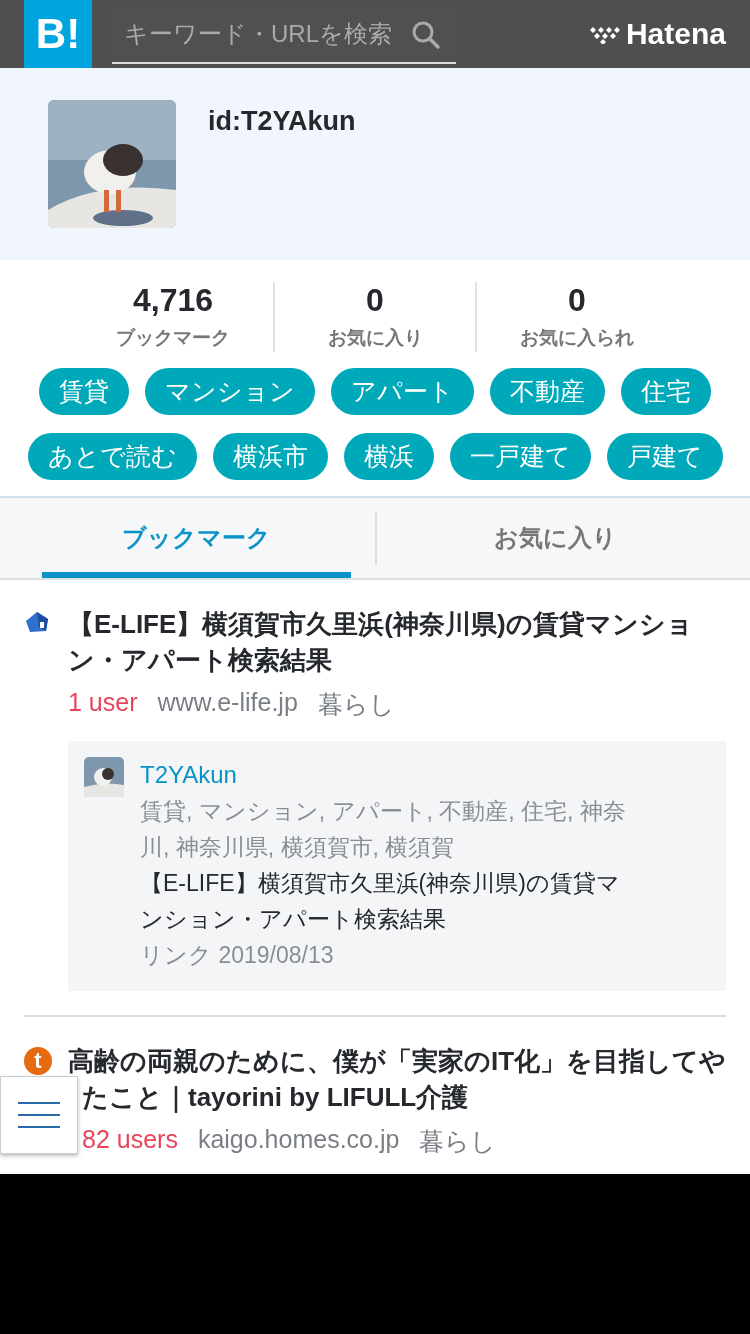 The width and height of the screenshot is (750, 1334). Describe the element at coordinates (555, 538) in the screenshot. I see `tab: お気に入り` at that location.